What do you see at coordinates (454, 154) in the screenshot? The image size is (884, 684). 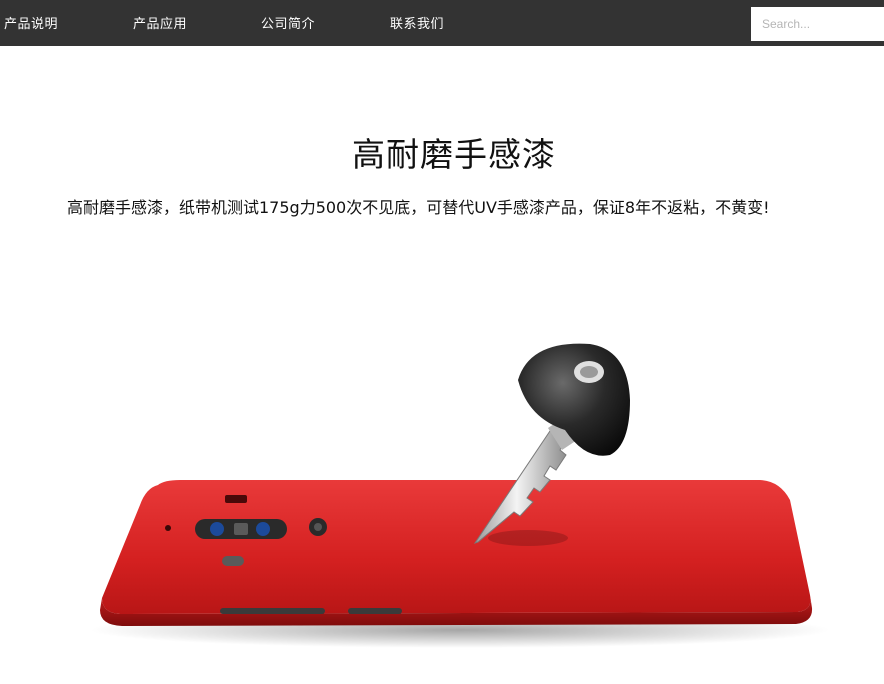 I see `page-title: 高耐磨手感漆` at bounding box center [454, 154].